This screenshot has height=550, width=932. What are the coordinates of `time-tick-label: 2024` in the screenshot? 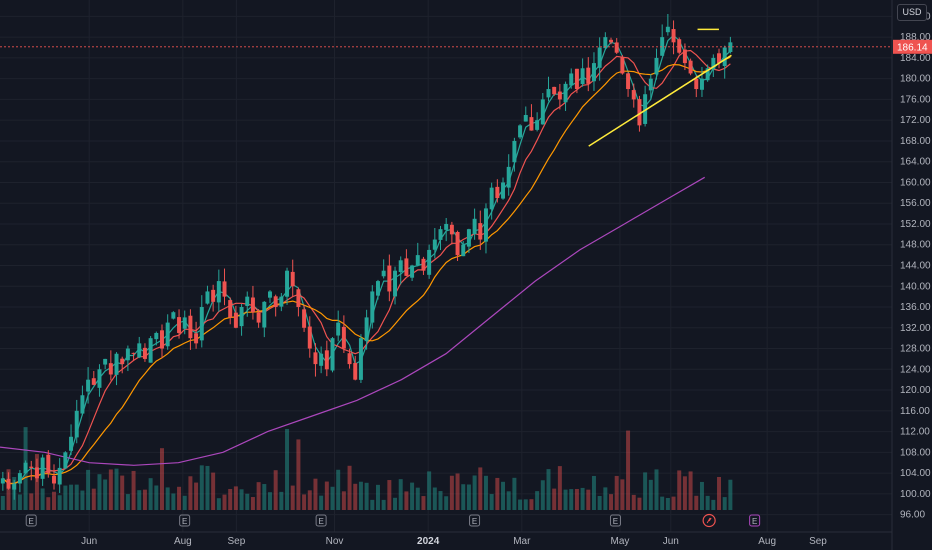 It's located at (428, 541).